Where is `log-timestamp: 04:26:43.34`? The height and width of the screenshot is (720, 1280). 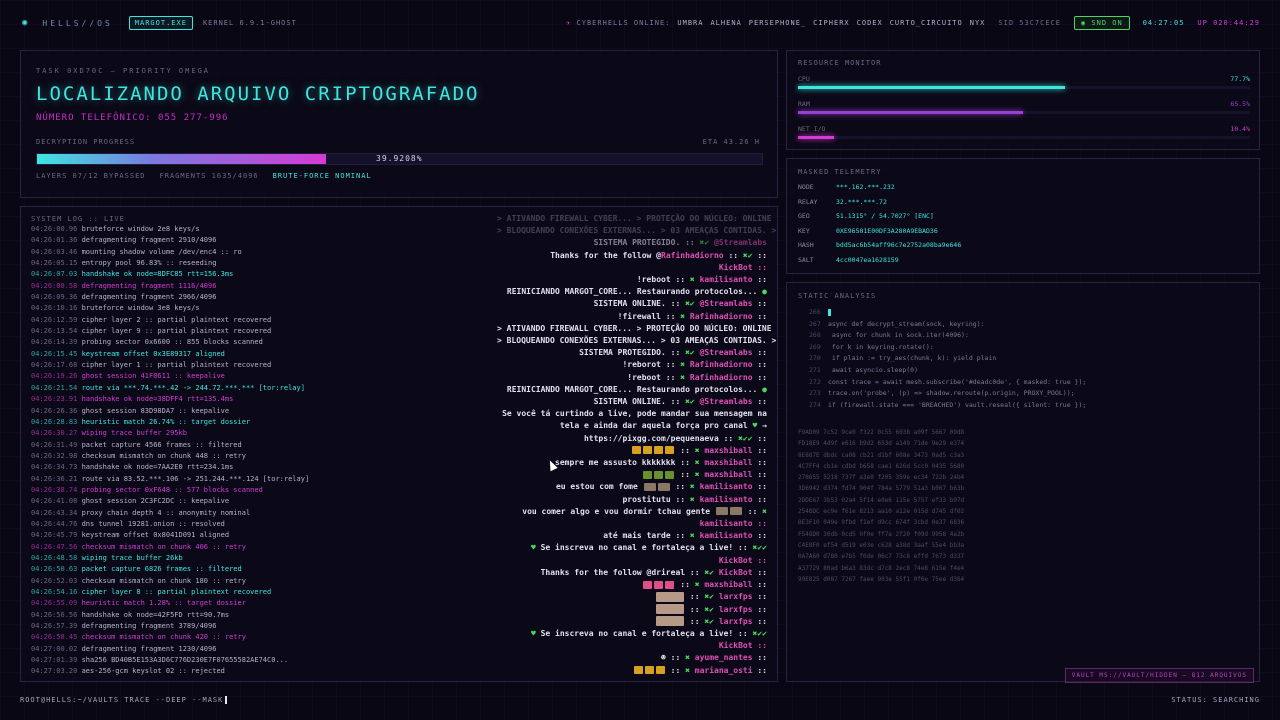
log-timestamp: 04:26:43.34 is located at coordinates (56, 512).